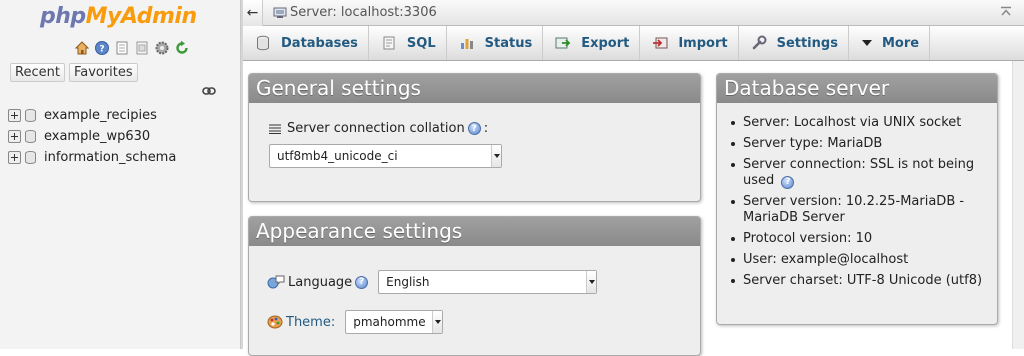  What do you see at coordinates (122, 48) in the screenshot?
I see `docs-icon` at bounding box center [122, 48].